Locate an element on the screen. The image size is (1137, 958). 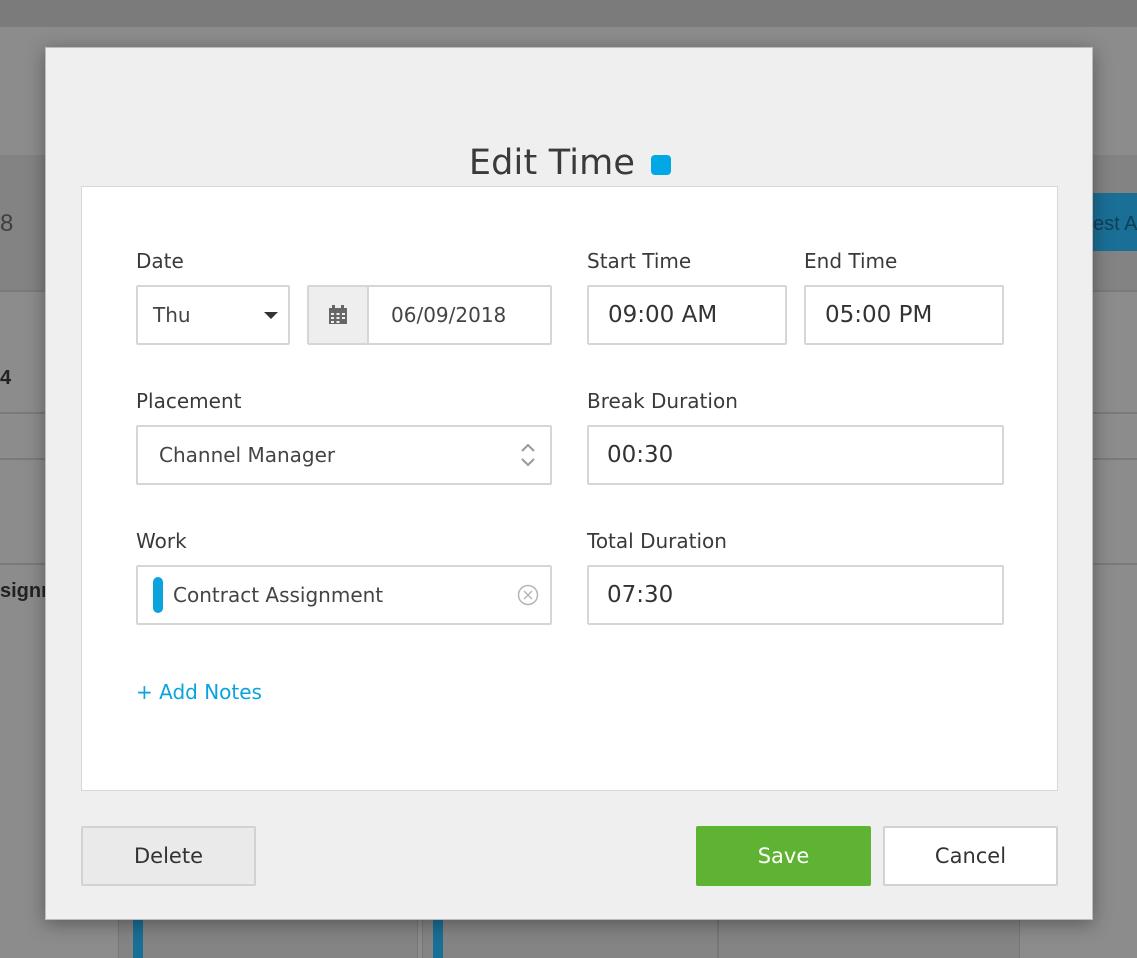
placement-label: Placement is located at coordinates (189, 401).